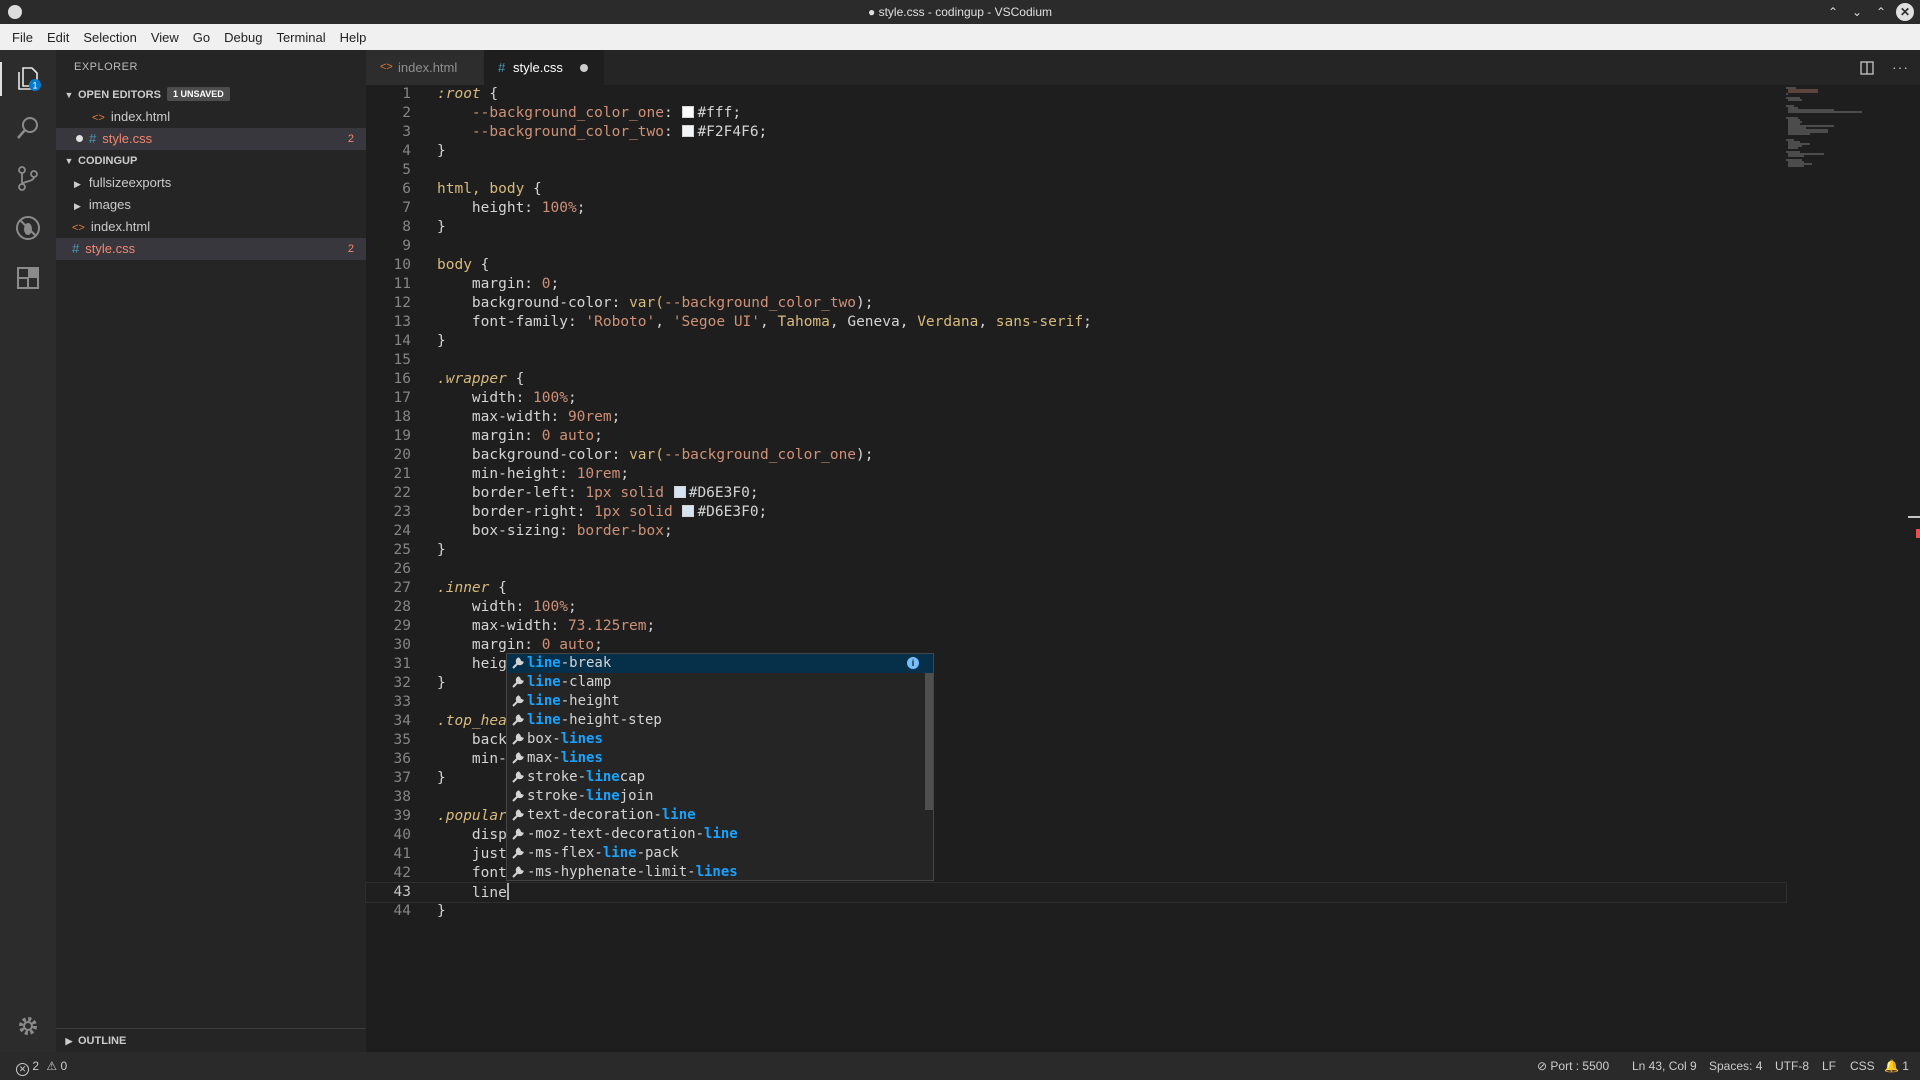  What do you see at coordinates (1076, 246) in the screenshot?
I see `code-line: 9` at bounding box center [1076, 246].